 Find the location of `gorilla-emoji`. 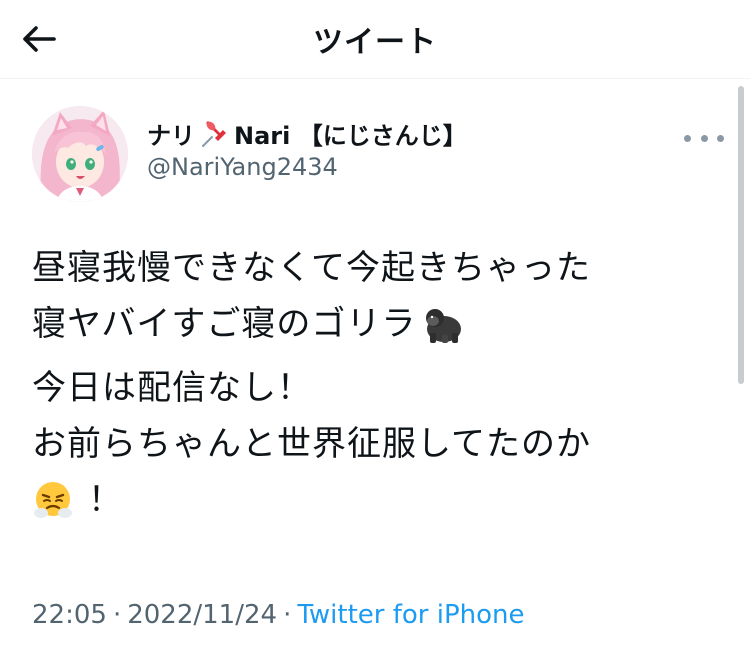

gorilla-emoji is located at coordinates (444, 326).